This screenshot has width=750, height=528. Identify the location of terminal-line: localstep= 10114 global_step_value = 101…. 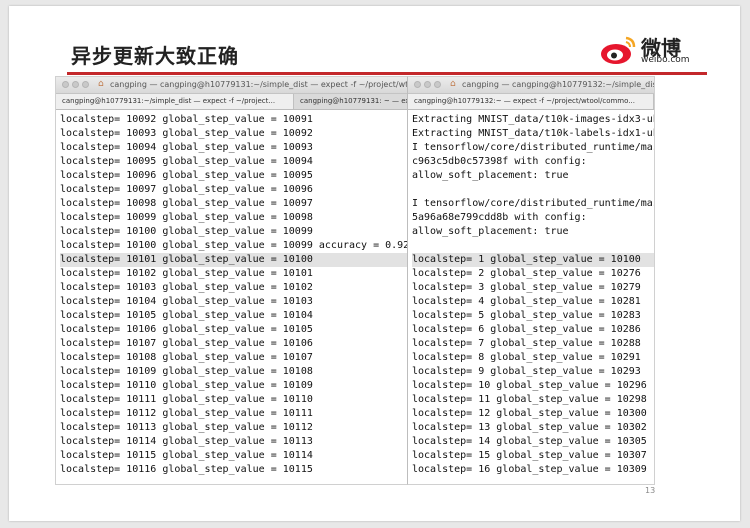
(186, 441).